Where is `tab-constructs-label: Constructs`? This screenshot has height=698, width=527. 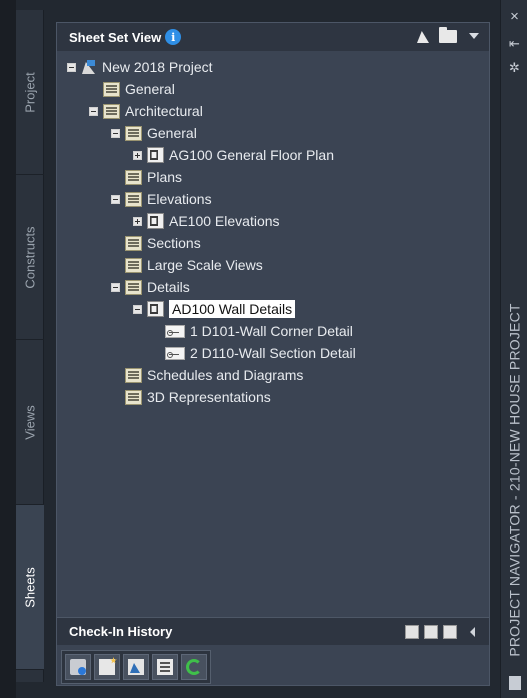 tab-constructs-label: Constructs is located at coordinates (30, 257).